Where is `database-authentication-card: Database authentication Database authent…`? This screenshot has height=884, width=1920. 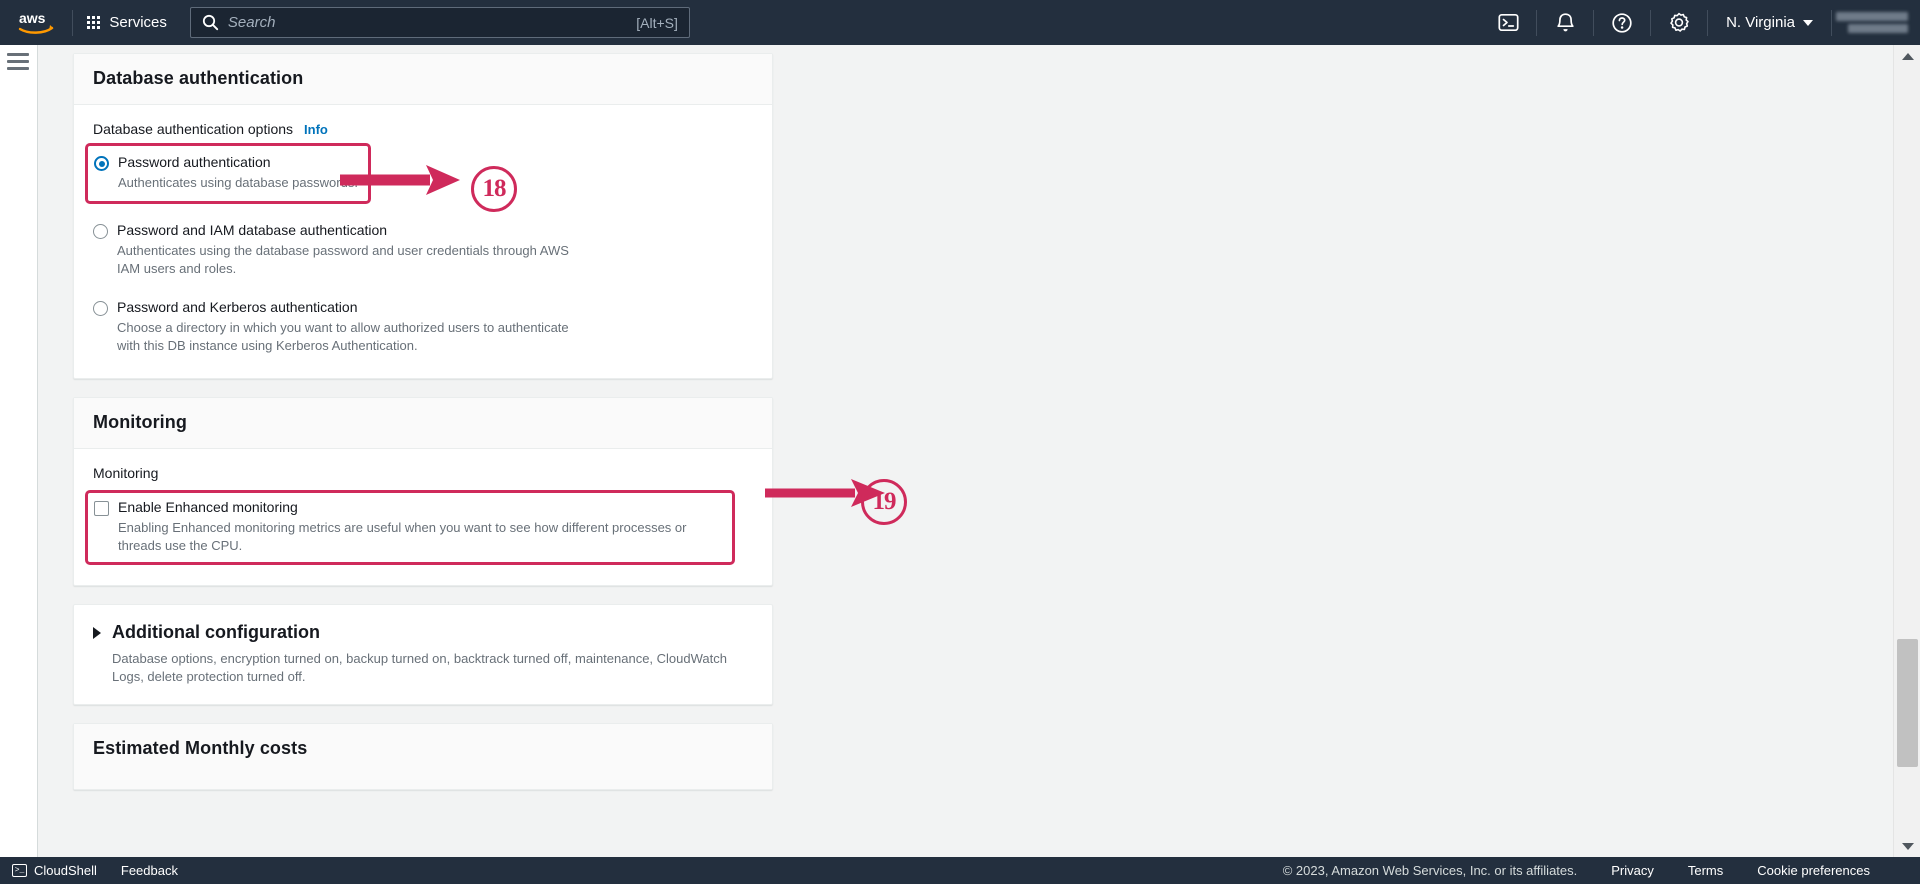
database-authentication-card: Database authentication Database authent… is located at coordinates (423, 216).